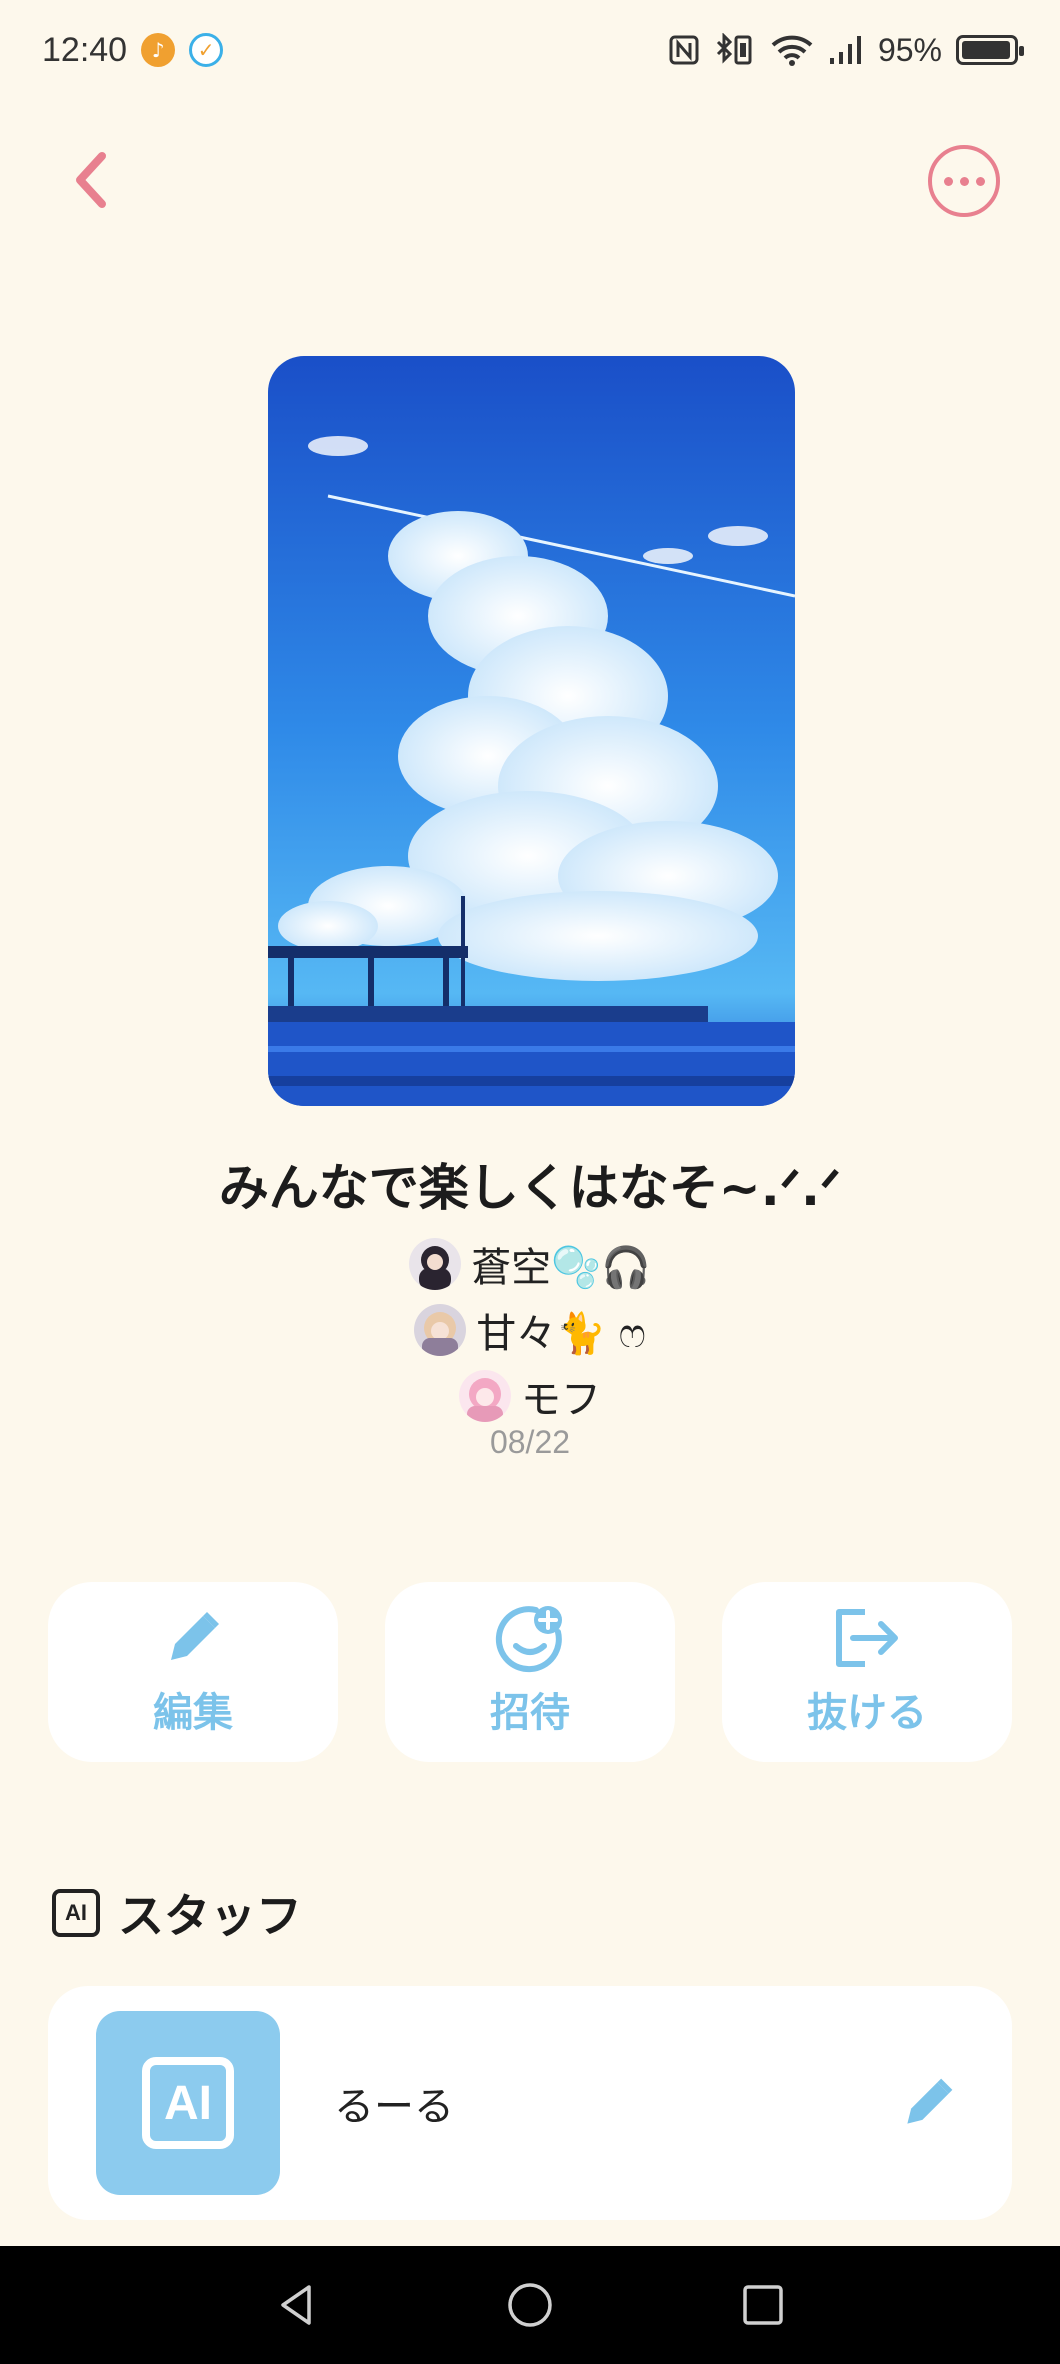  Describe the element at coordinates (530, 1713) in the screenshot. I see `invite-label: 招待` at that location.